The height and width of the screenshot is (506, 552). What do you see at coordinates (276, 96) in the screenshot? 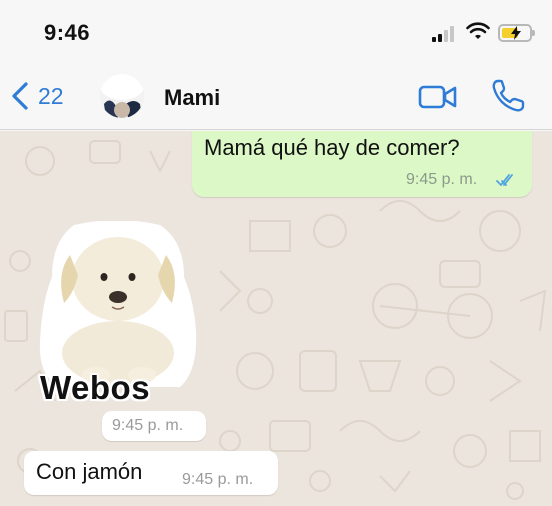
I see `chat-header: 22 Mami` at bounding box center [276, 96].